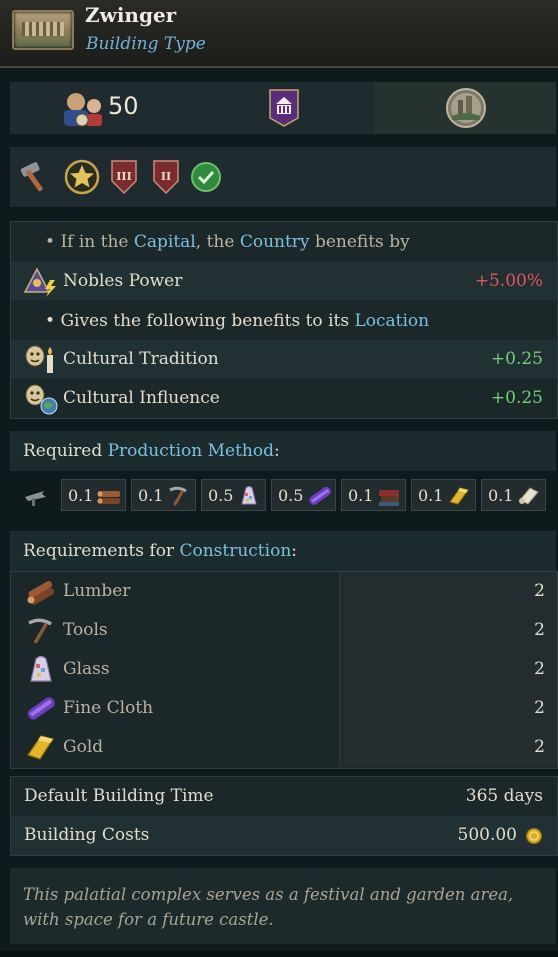  Describe the element at coordinates (83, 747) in the screenshot. I see `requirement-name: Gold` at that location.